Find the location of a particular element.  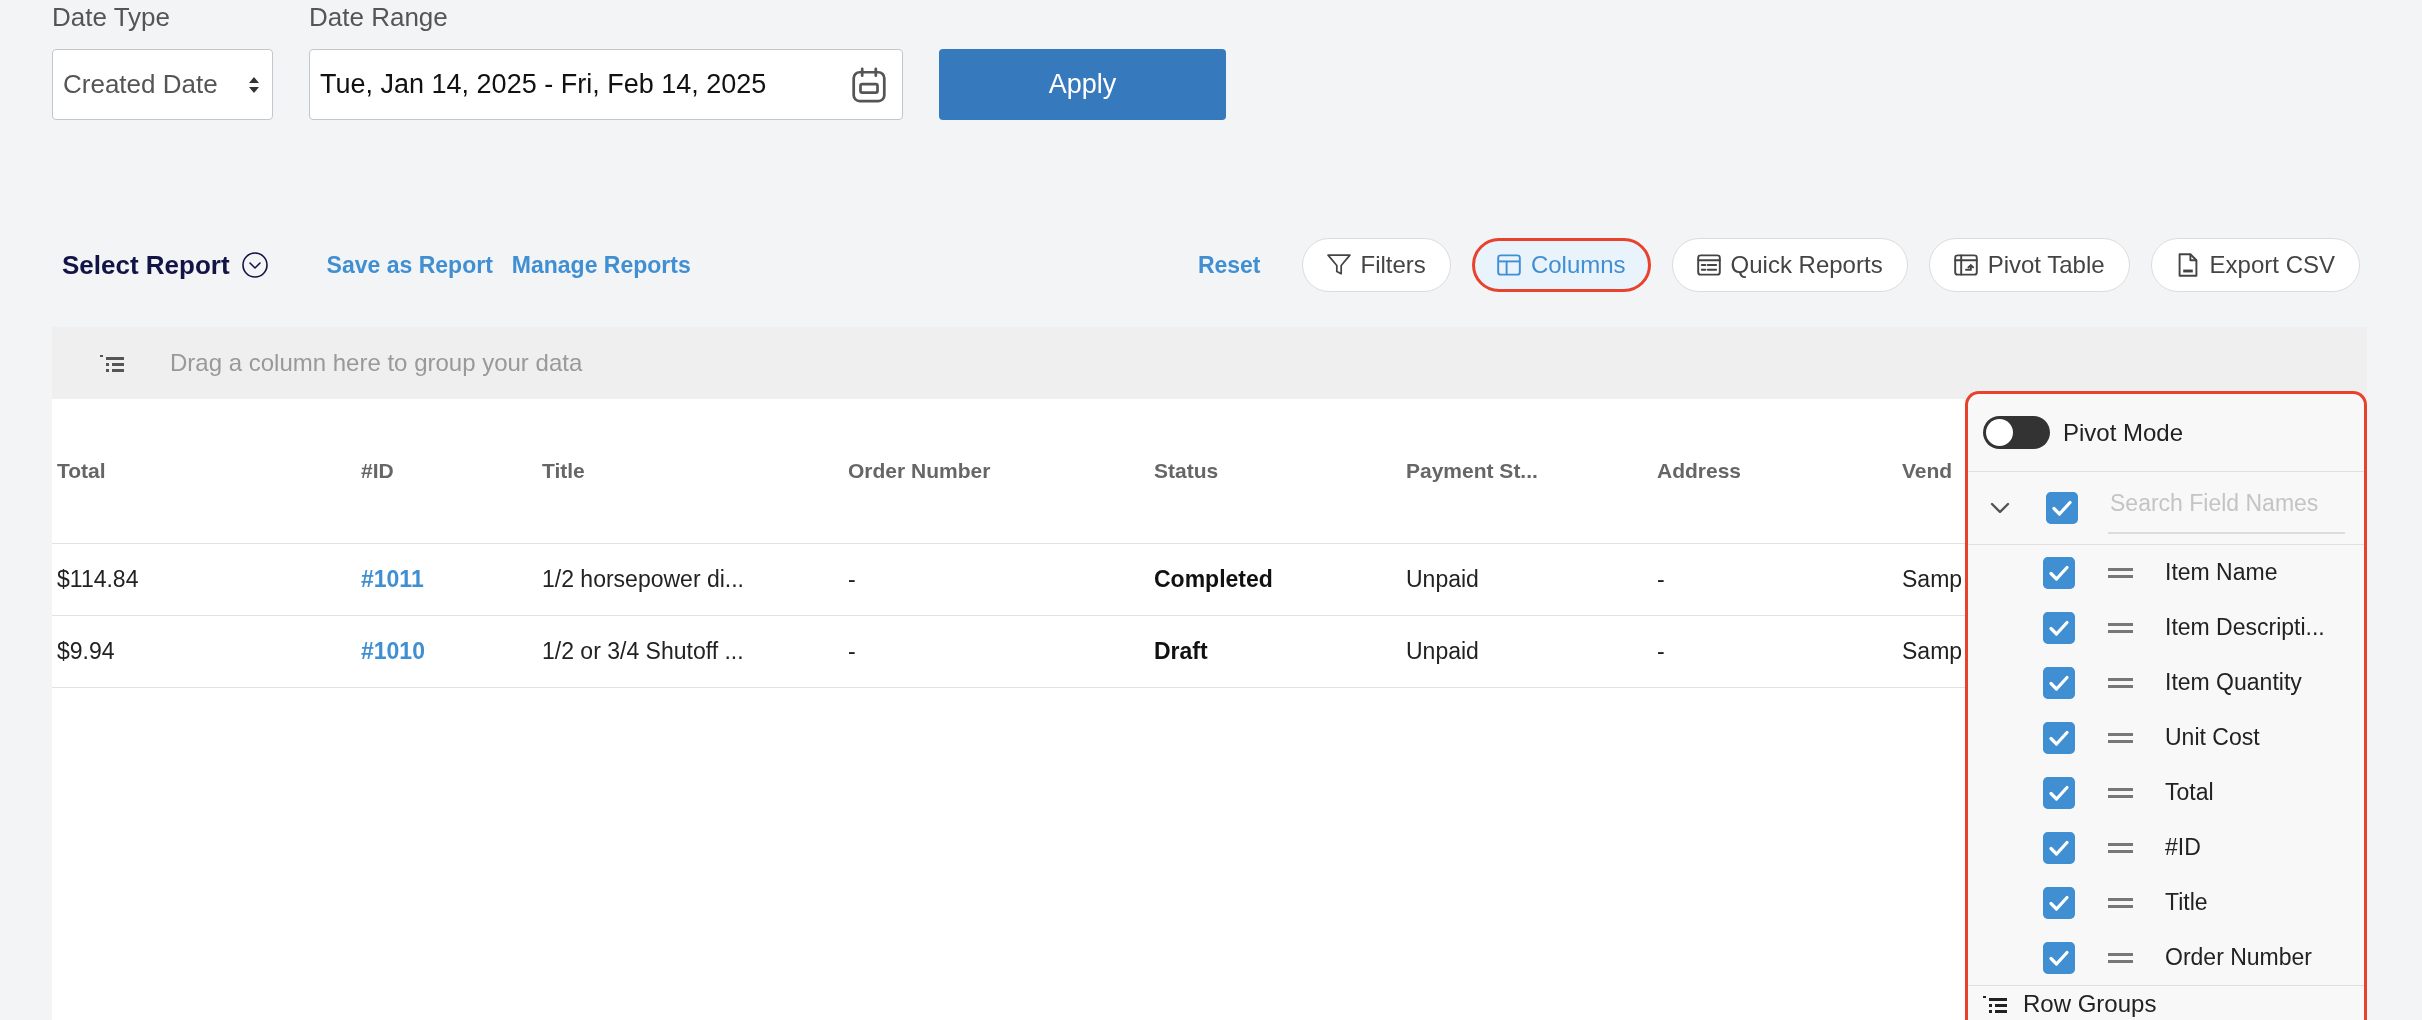

column-header: Vend is located at coordinates (1927, 470).